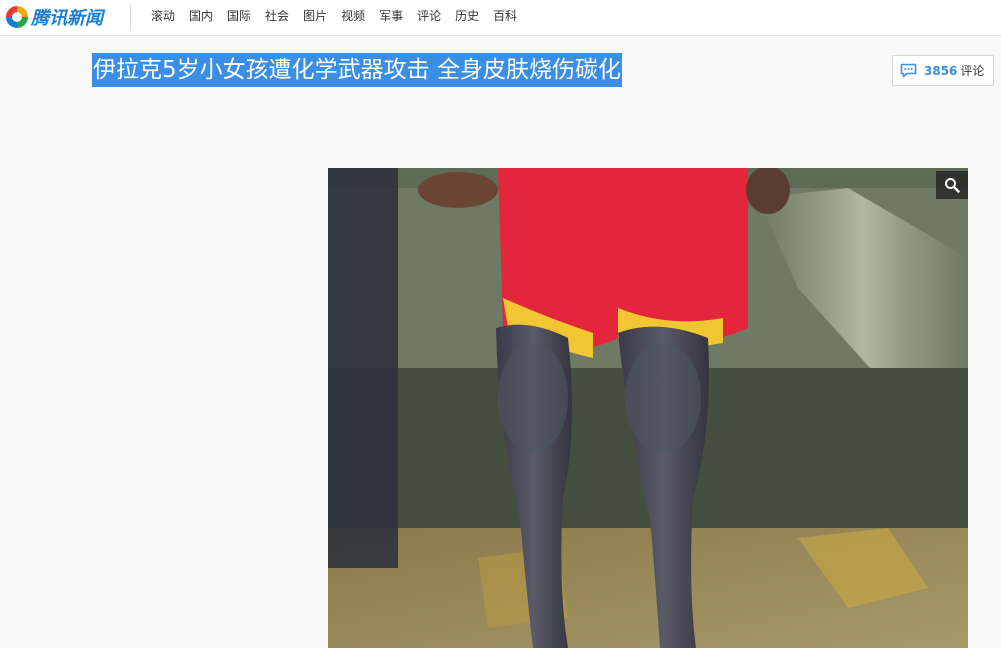  Describe the element at coordinates (239, 17) in the screenshot. I see `nav-item-guoji: 国际` at that location.